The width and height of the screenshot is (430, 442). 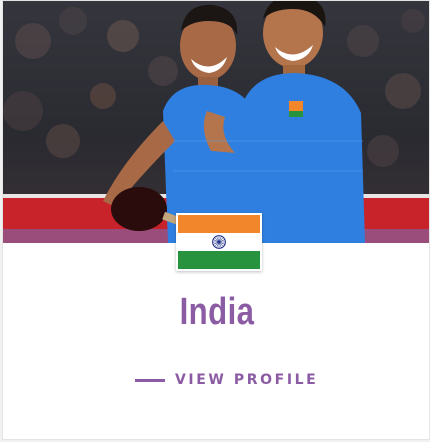 What do you see at coordinates (247, 380) in the screenshot?
I see `view-profile-label: VIEW PROFILE` at bounding box center [247, 380].